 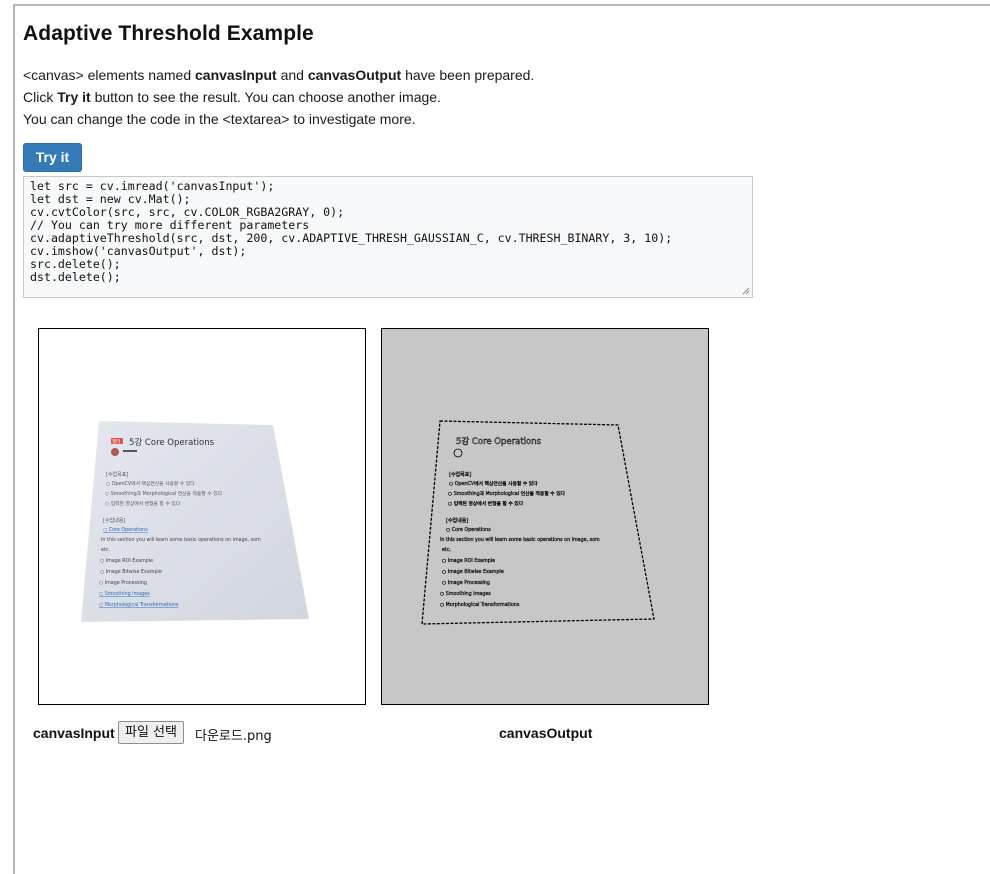 What do you see at coordinates (746, 291) in the screenshot?
I see `resize-grip-icon` at bounding box center [746, 291].